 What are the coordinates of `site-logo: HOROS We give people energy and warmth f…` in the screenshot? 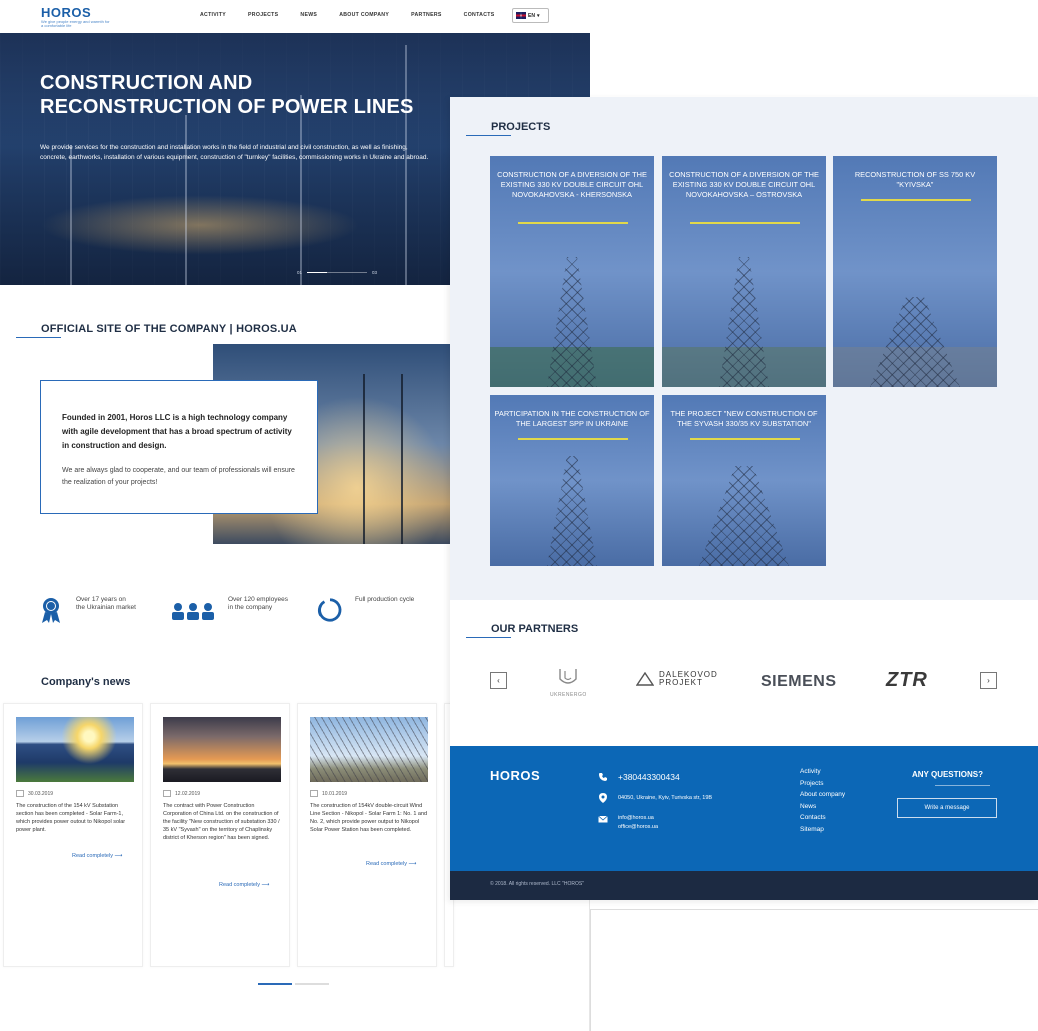 It's located at (76, 16).